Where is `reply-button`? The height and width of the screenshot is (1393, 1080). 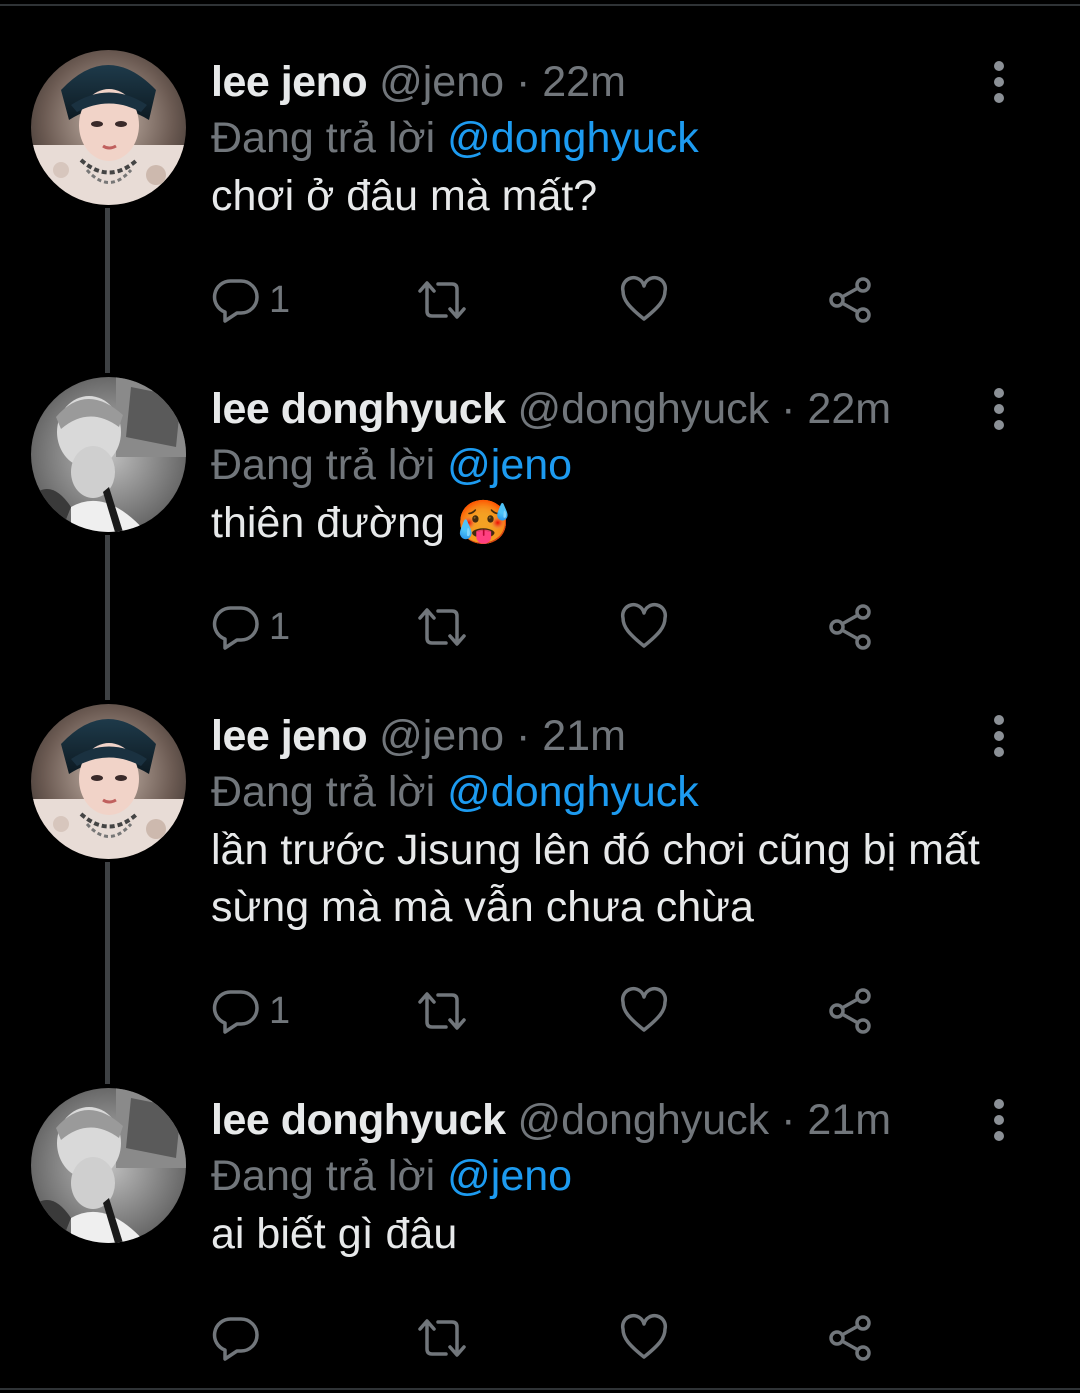 reply-button is located at coordinates (240, 1338).